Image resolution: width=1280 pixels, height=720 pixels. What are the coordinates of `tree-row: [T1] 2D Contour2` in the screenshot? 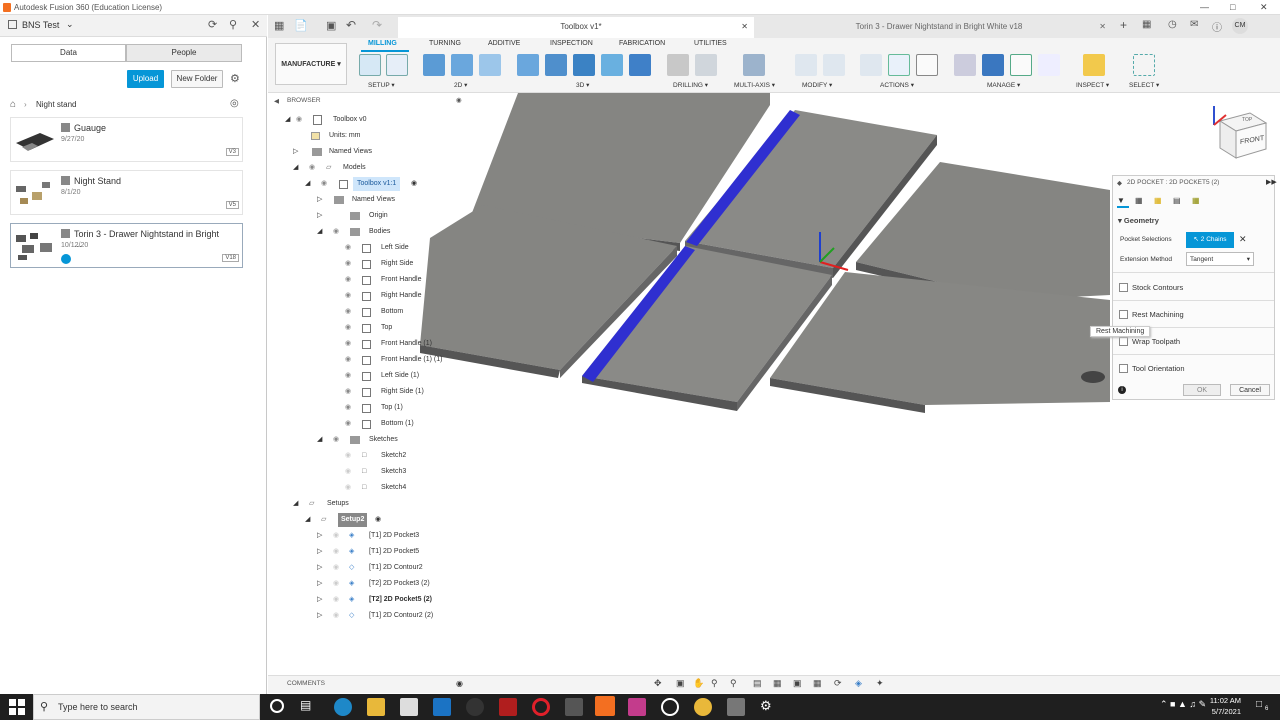 It's located at (396, 568).